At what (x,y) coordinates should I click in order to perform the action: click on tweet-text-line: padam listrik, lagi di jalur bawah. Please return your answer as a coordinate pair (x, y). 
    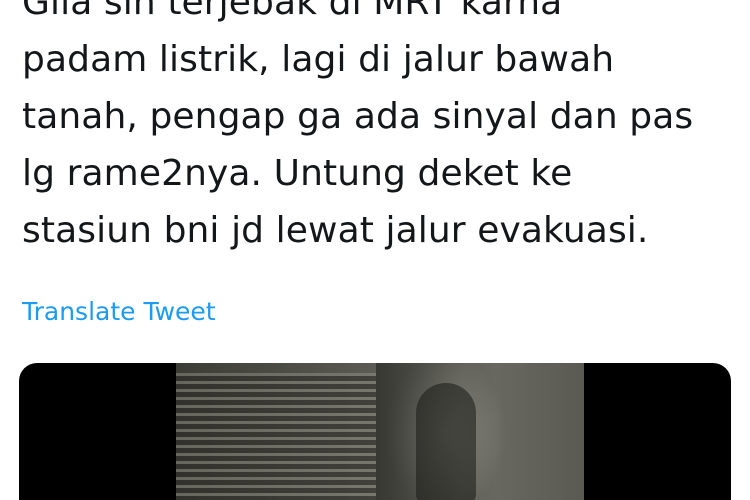
    Looking at the image, I should click on (318, 59).